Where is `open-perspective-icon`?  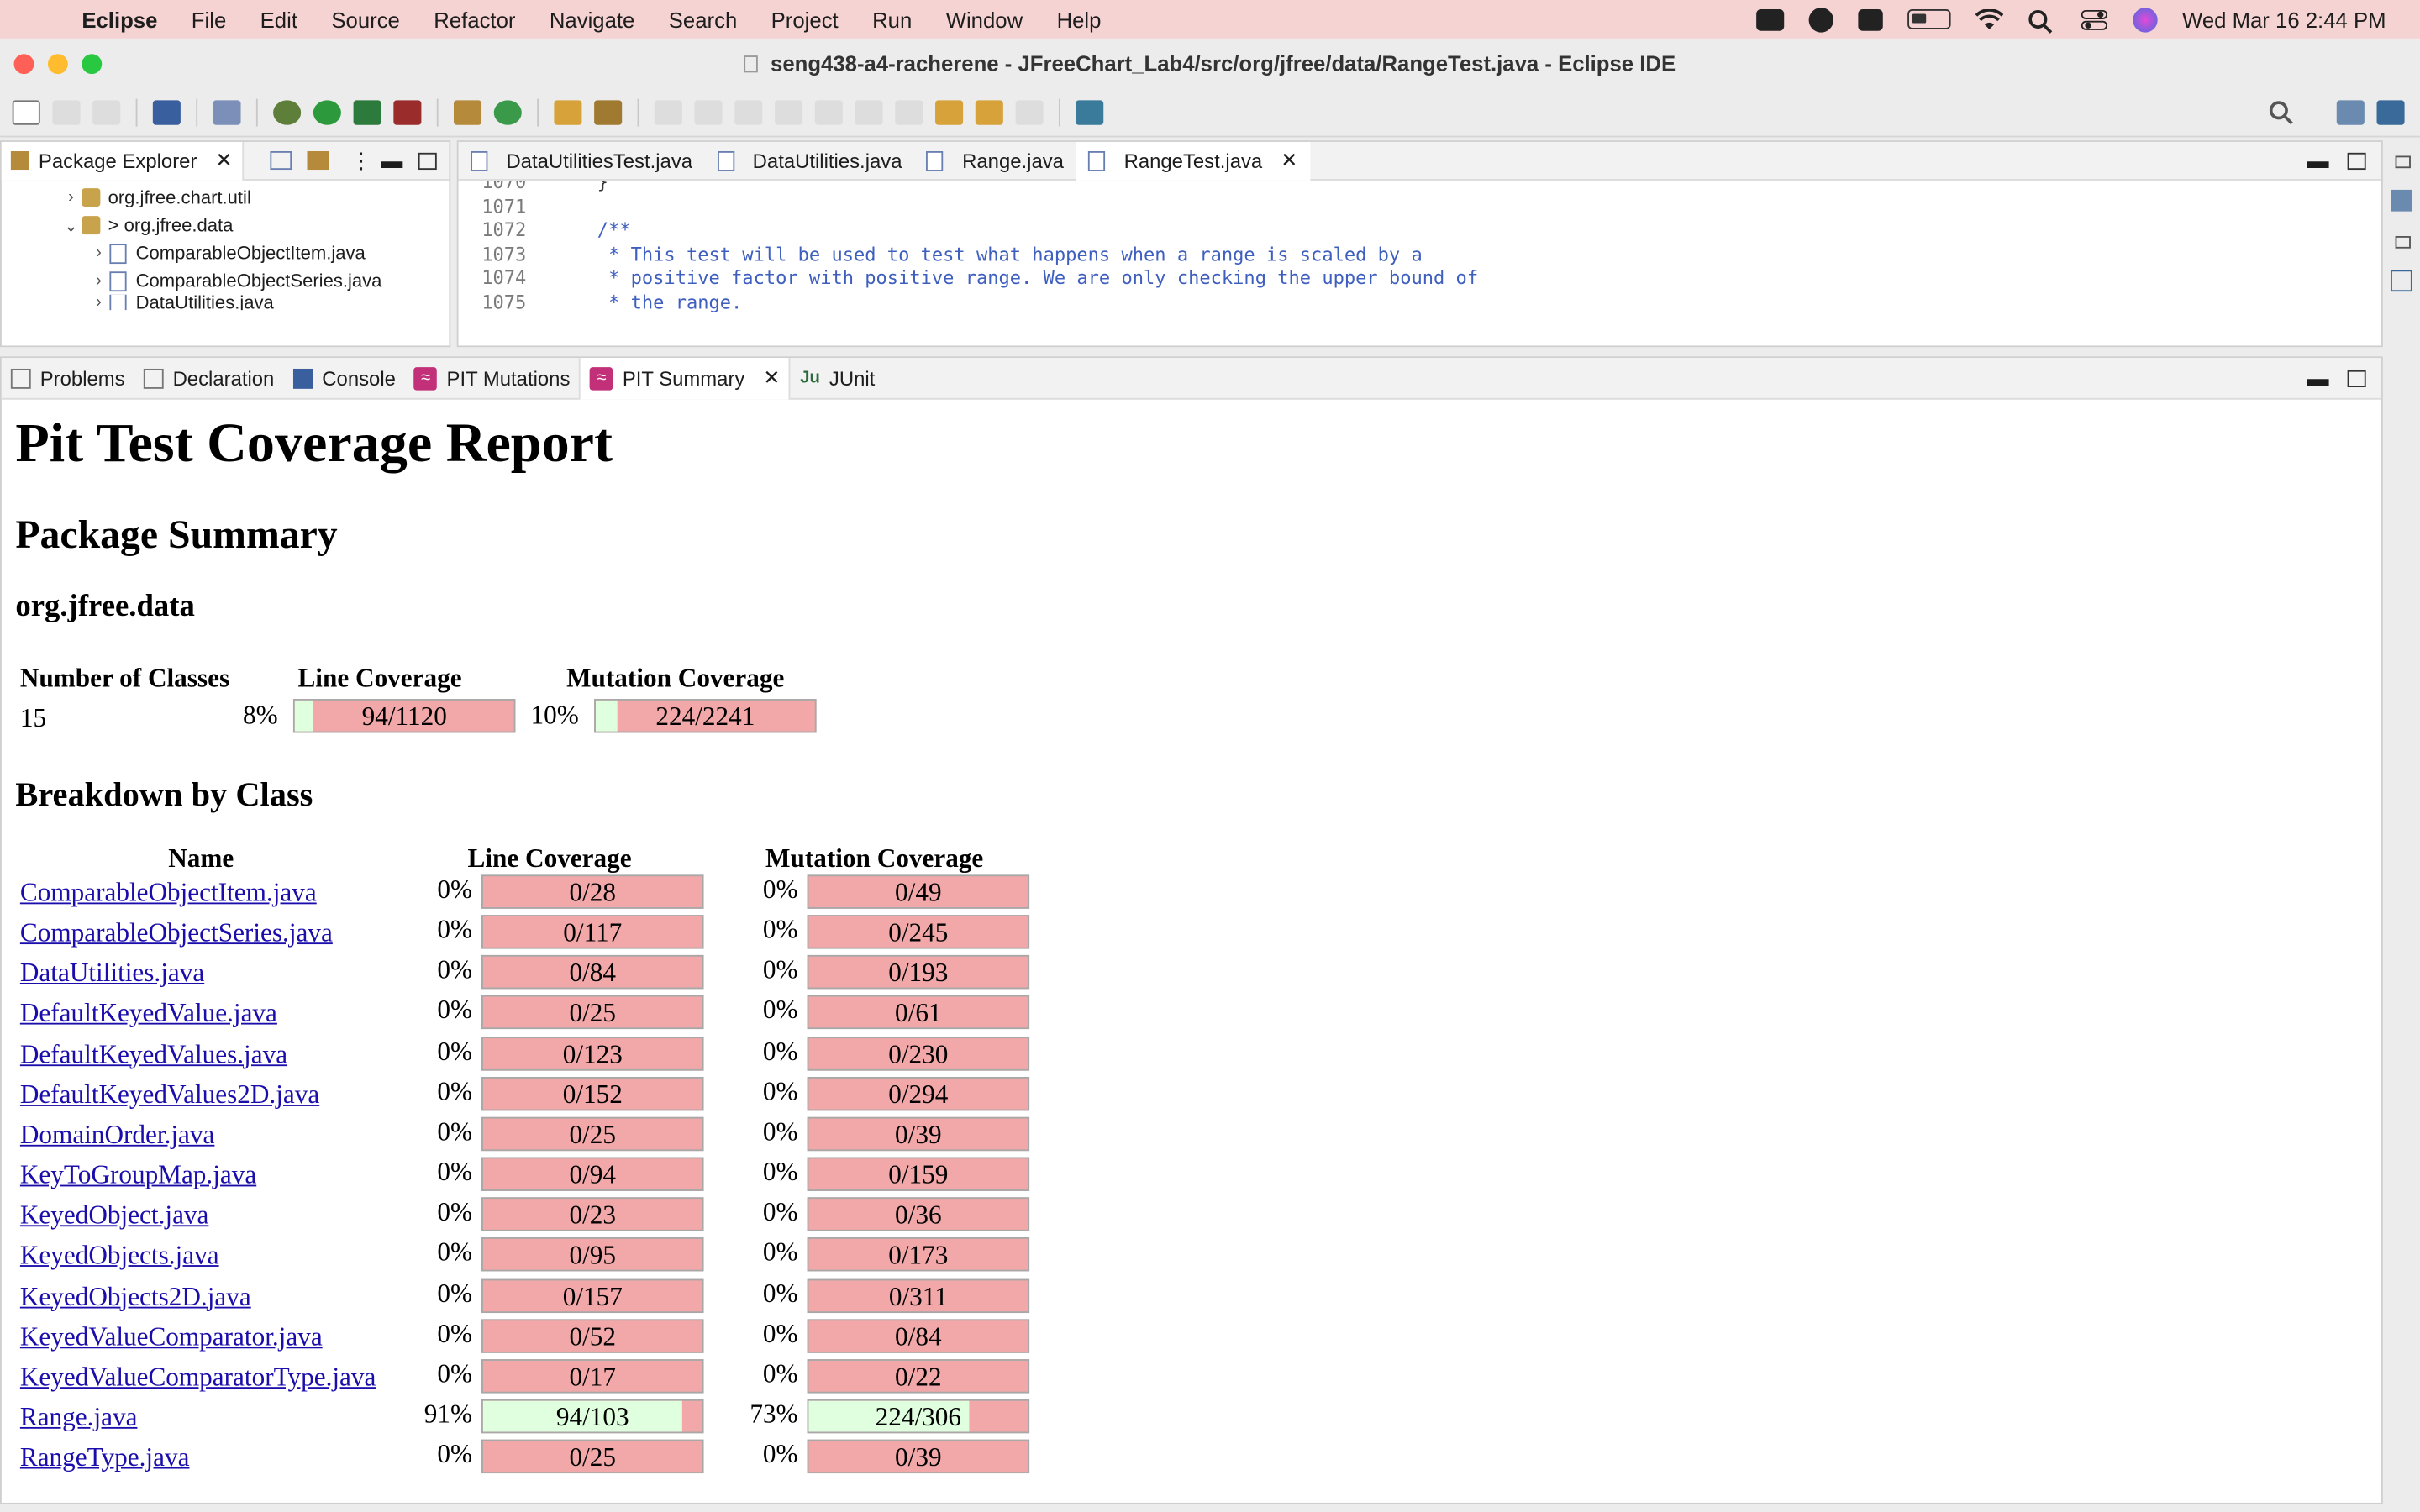
open-perspective-icon is located at coordinates (2350, 111).